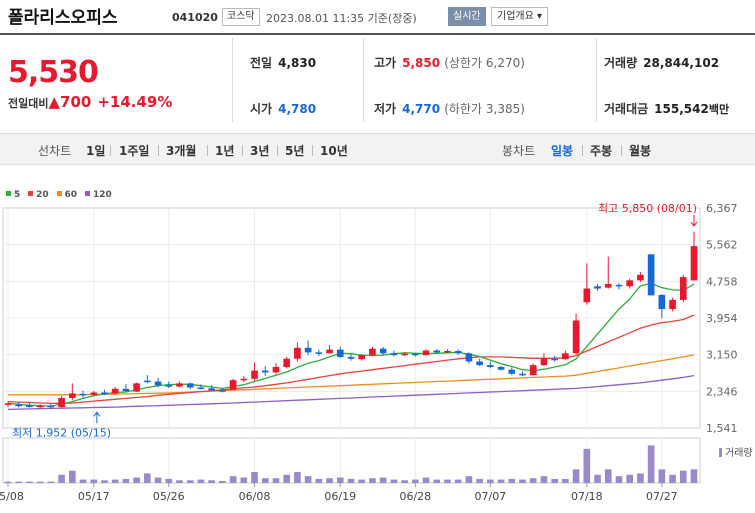 Image resolution: width=755 pixels, height=513 pixels. What do you see at coordinates (601, 150) in the screenshot?
I see `period-weekly: 주봉` at bounding box center [601, 150].